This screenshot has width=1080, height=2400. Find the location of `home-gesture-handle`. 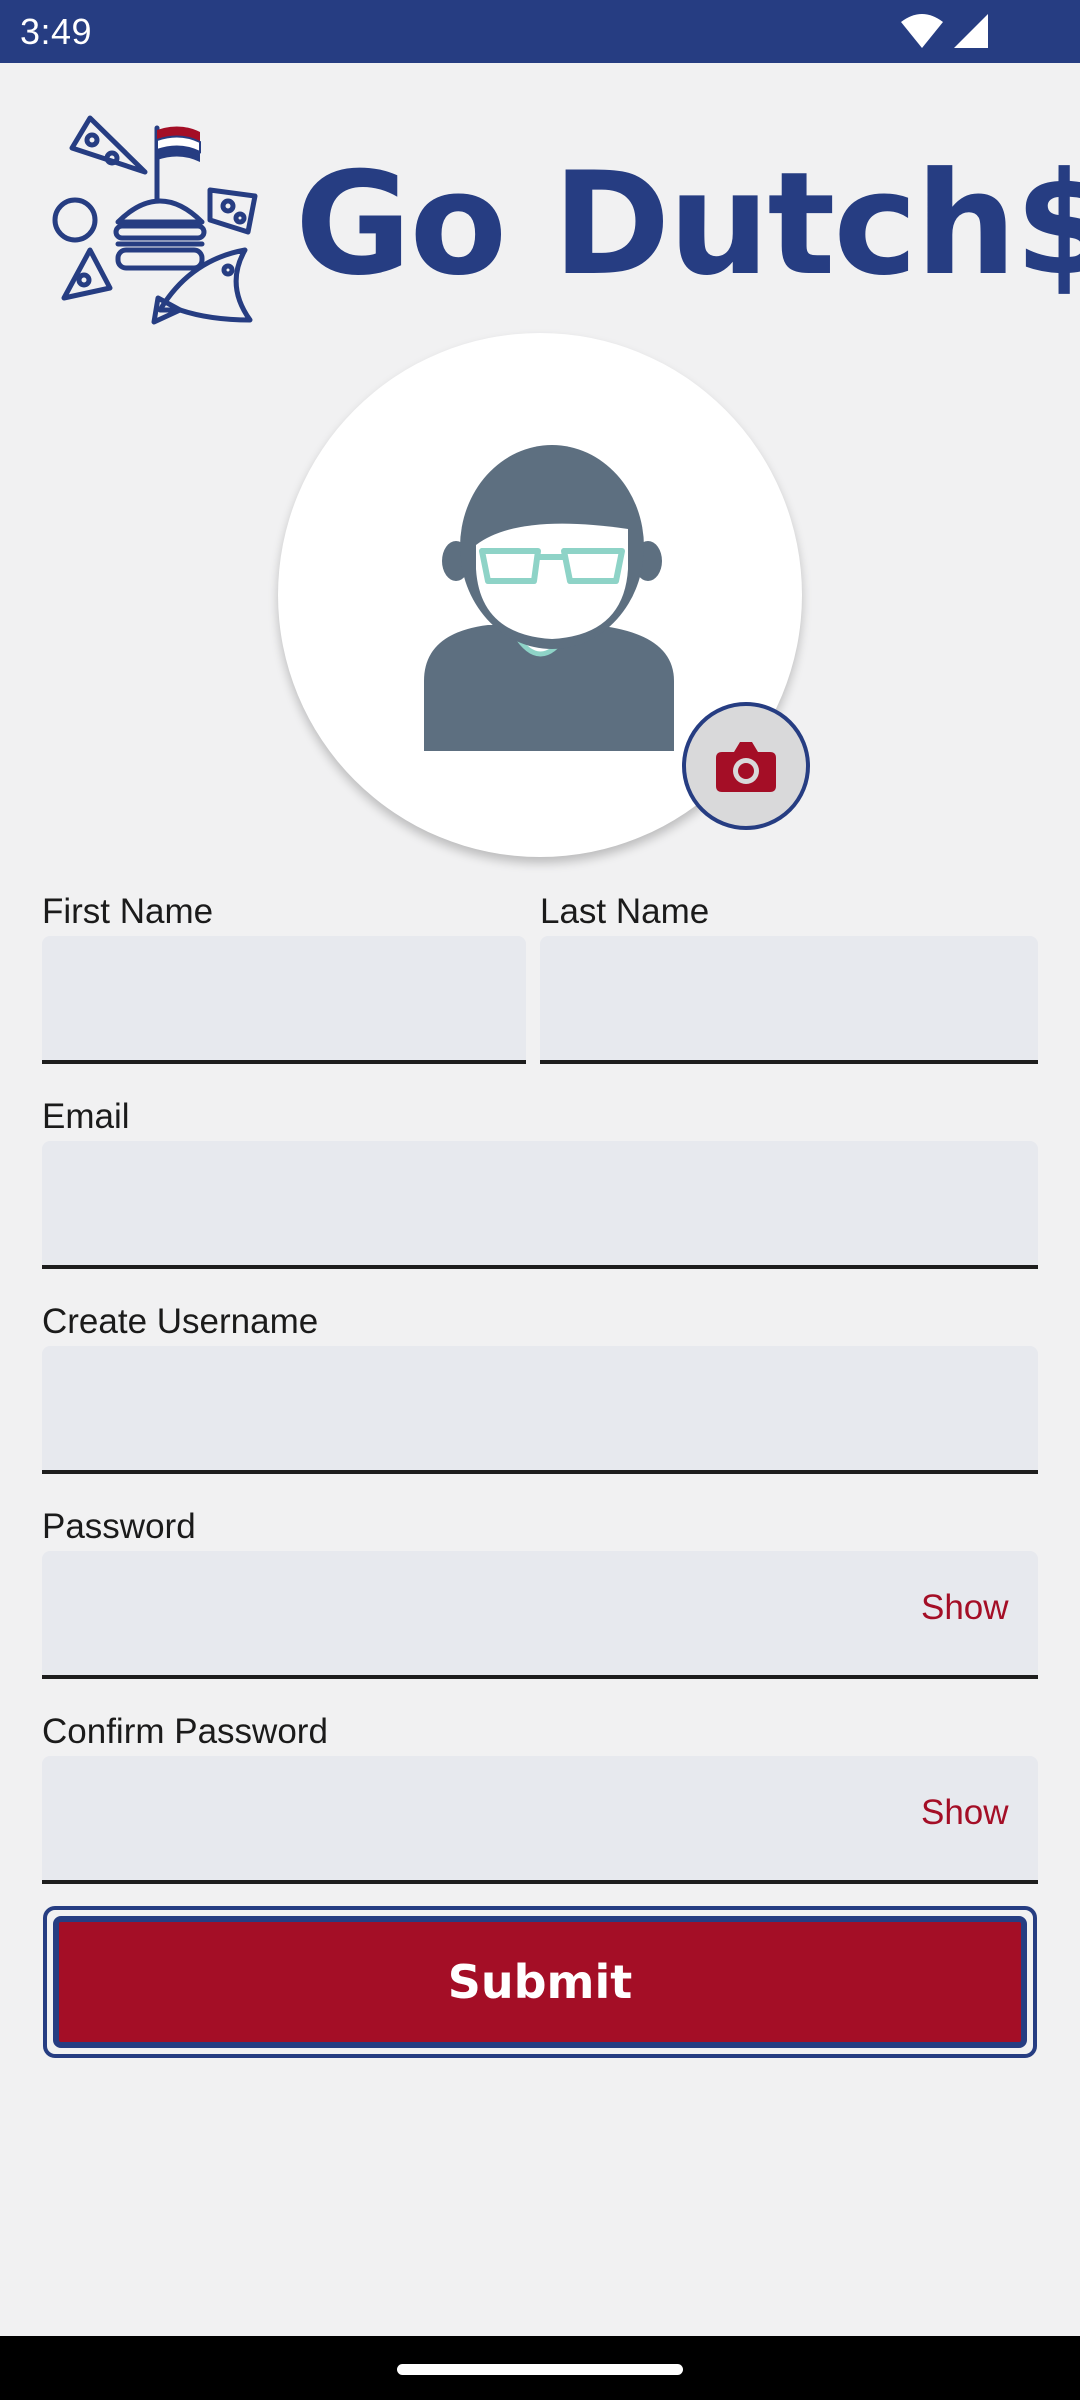

home-gesture-handle is located at coordinates (540, 2369).